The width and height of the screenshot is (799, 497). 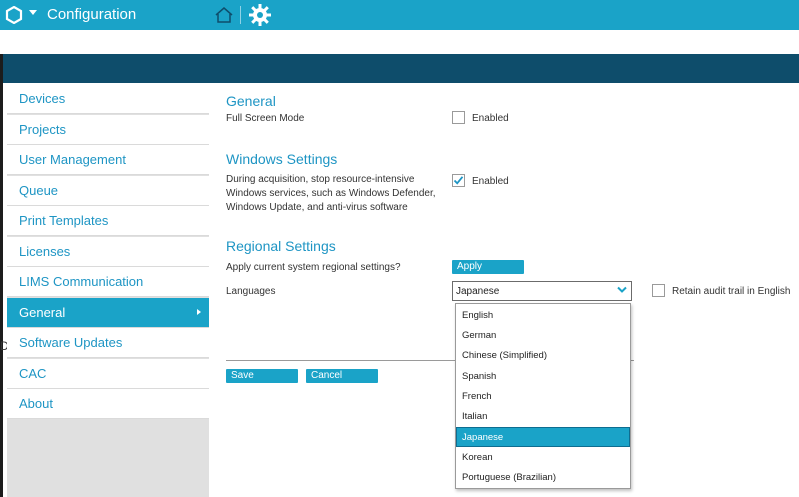 I want to click on option-label: English, so click(x=478, y=315).